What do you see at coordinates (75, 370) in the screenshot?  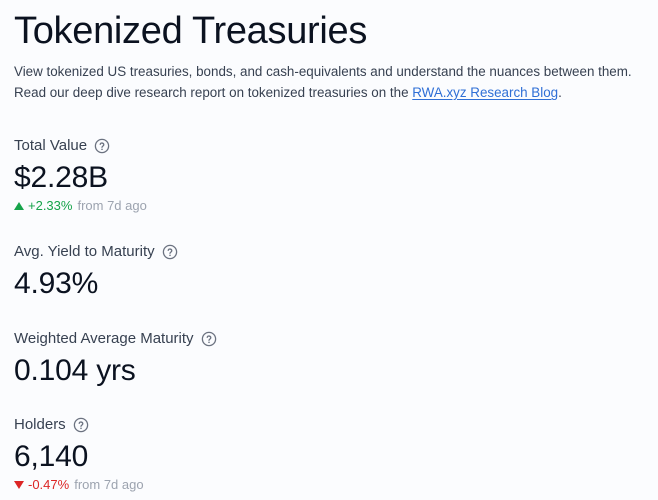 I see `wam-value: 0.104 yrs` at bounding box center [75, 370].